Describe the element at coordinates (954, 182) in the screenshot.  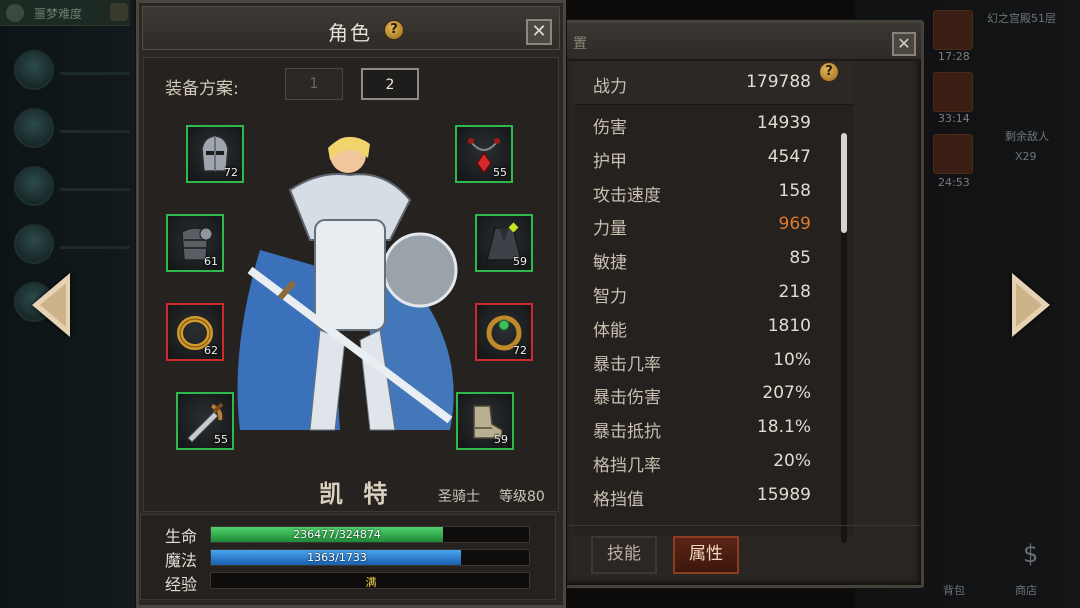
I see `timer-text: 24:53` at that location.